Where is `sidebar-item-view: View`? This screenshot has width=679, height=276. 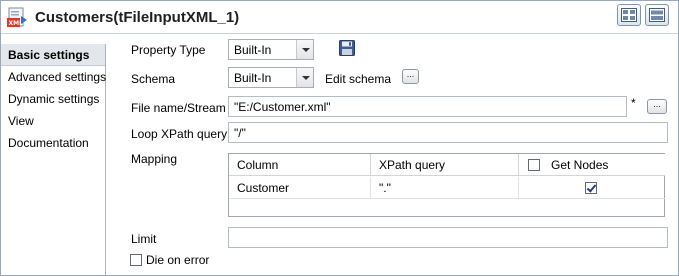
sidebar-item-view: View is located at coordinates (53, 121).